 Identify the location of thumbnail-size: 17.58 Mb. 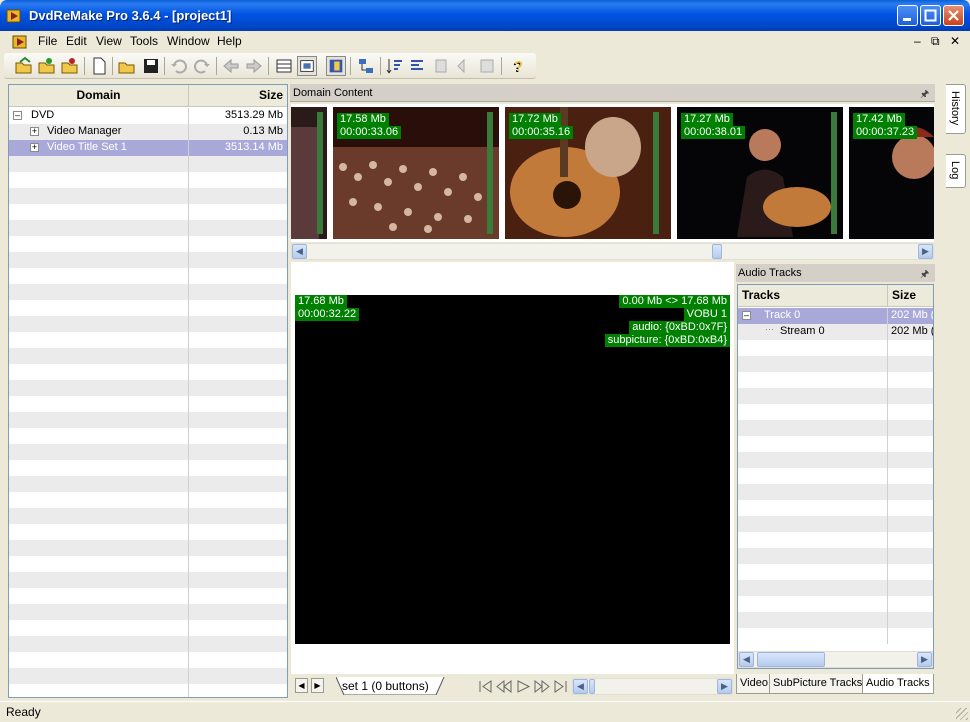
(363, 119).